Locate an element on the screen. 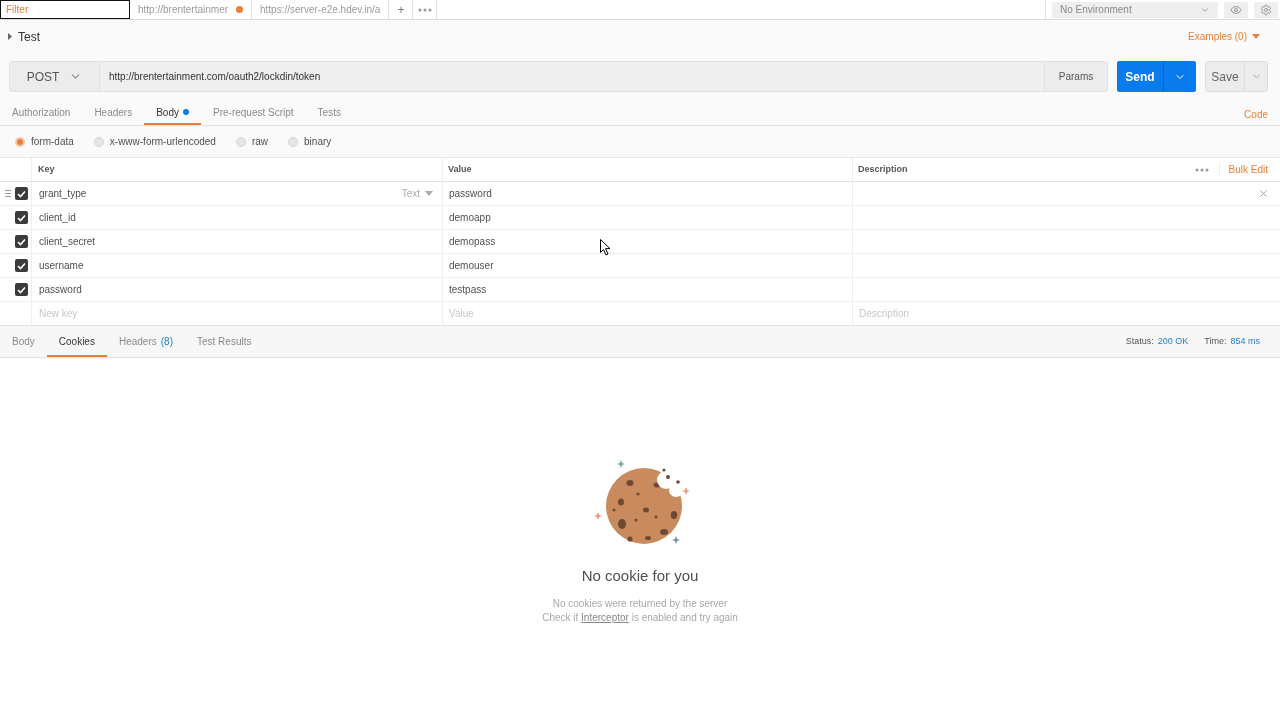 This screenshot has width=1280, height=720. mouse-pointer-icon is located at coordinates (605, 247).